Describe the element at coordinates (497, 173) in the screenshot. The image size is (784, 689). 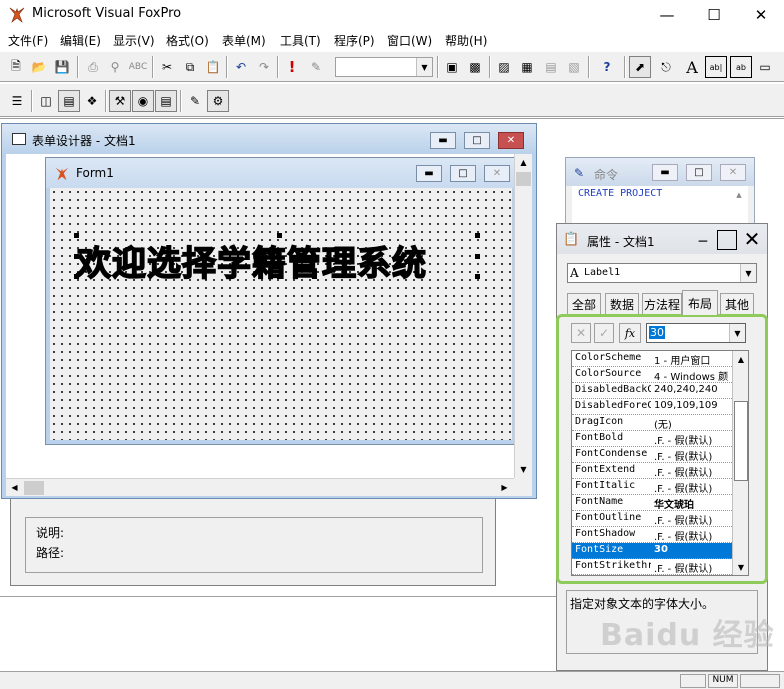
I see `form1-close-button: ✕` at that location.